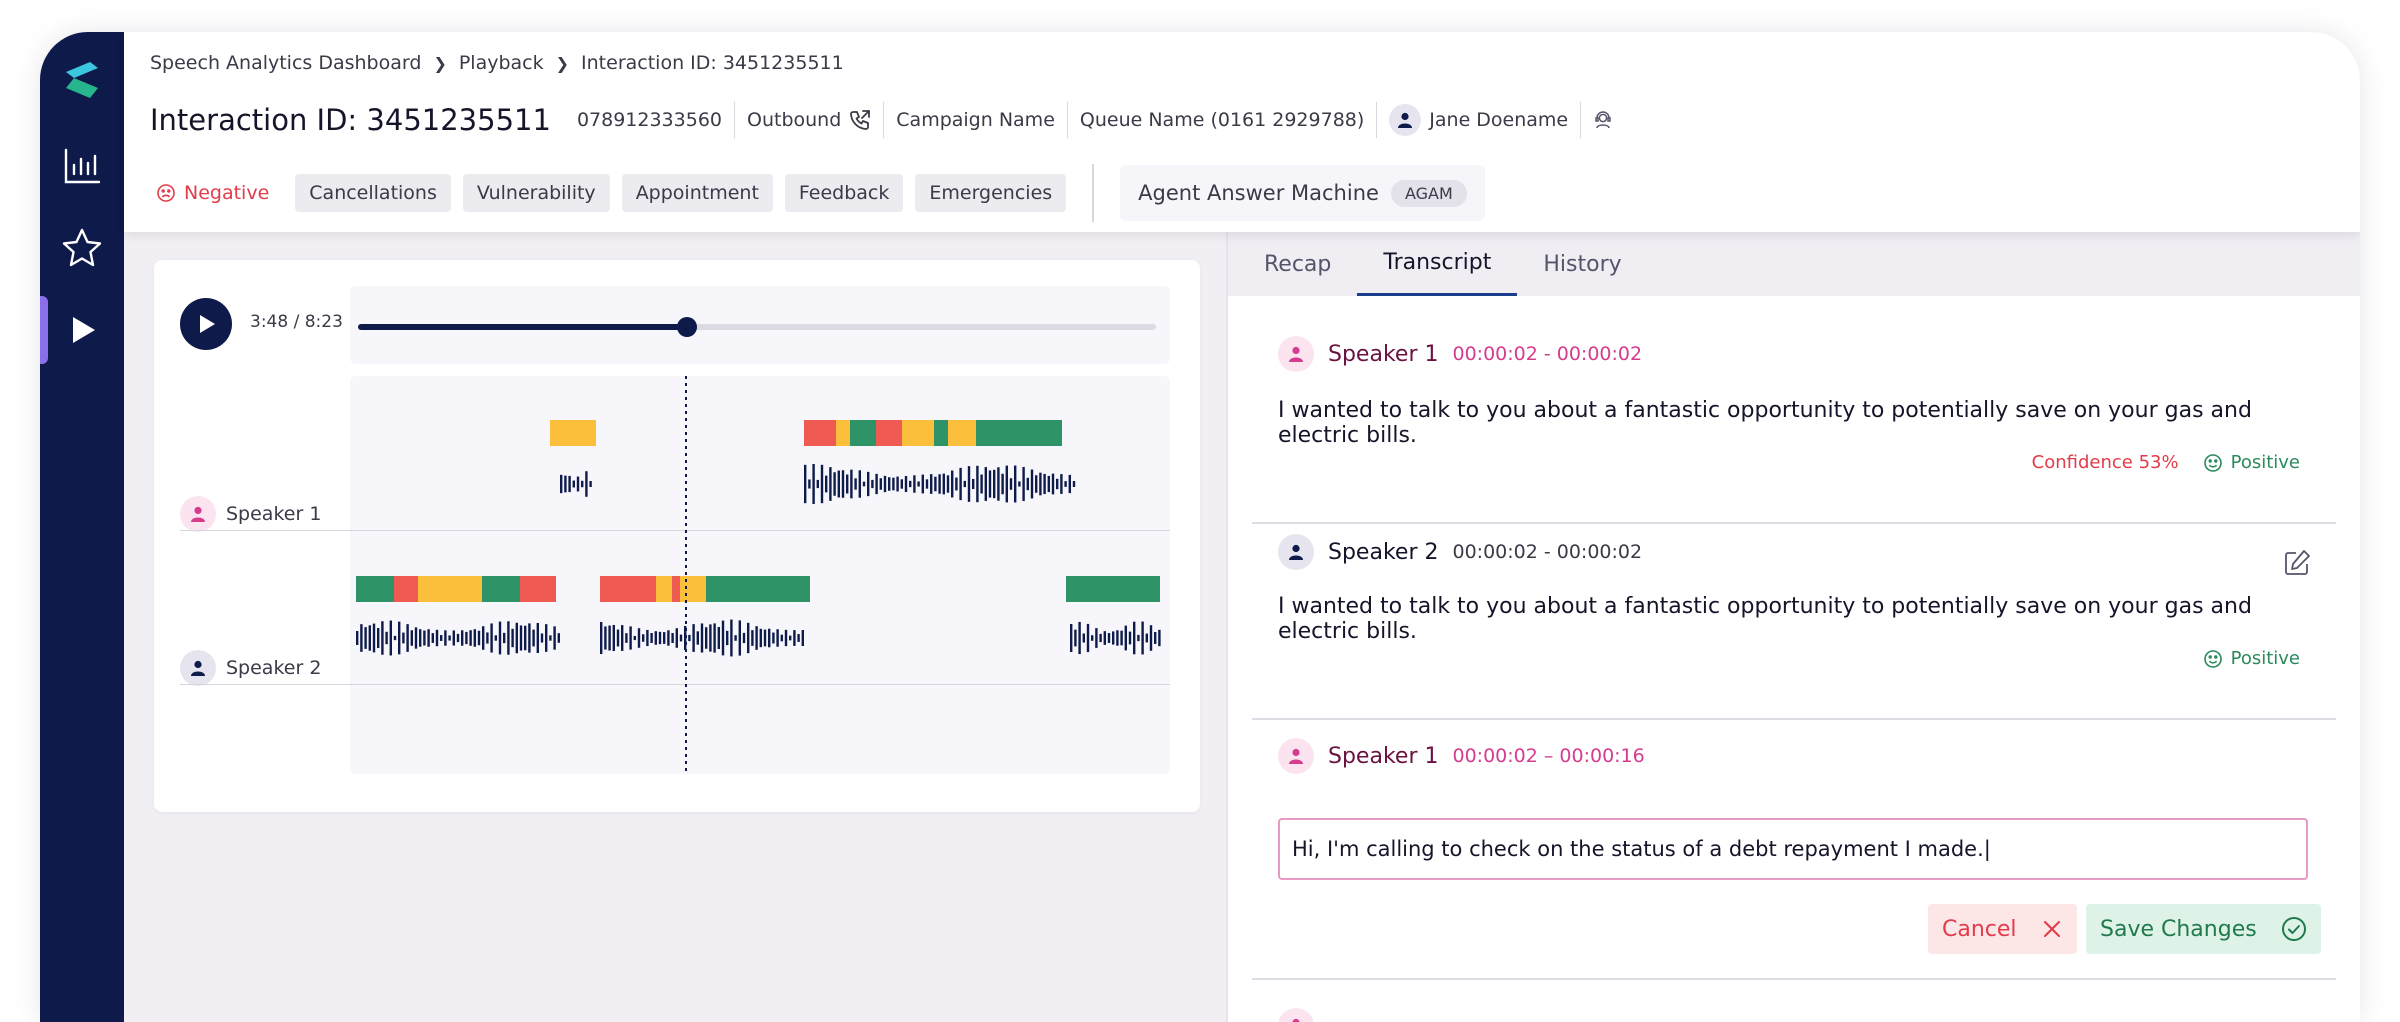 This screenshot has height=1022, width=2400. I want to click on timestamp: 00:00:02 - 00:00:02, so click(1547, 354).